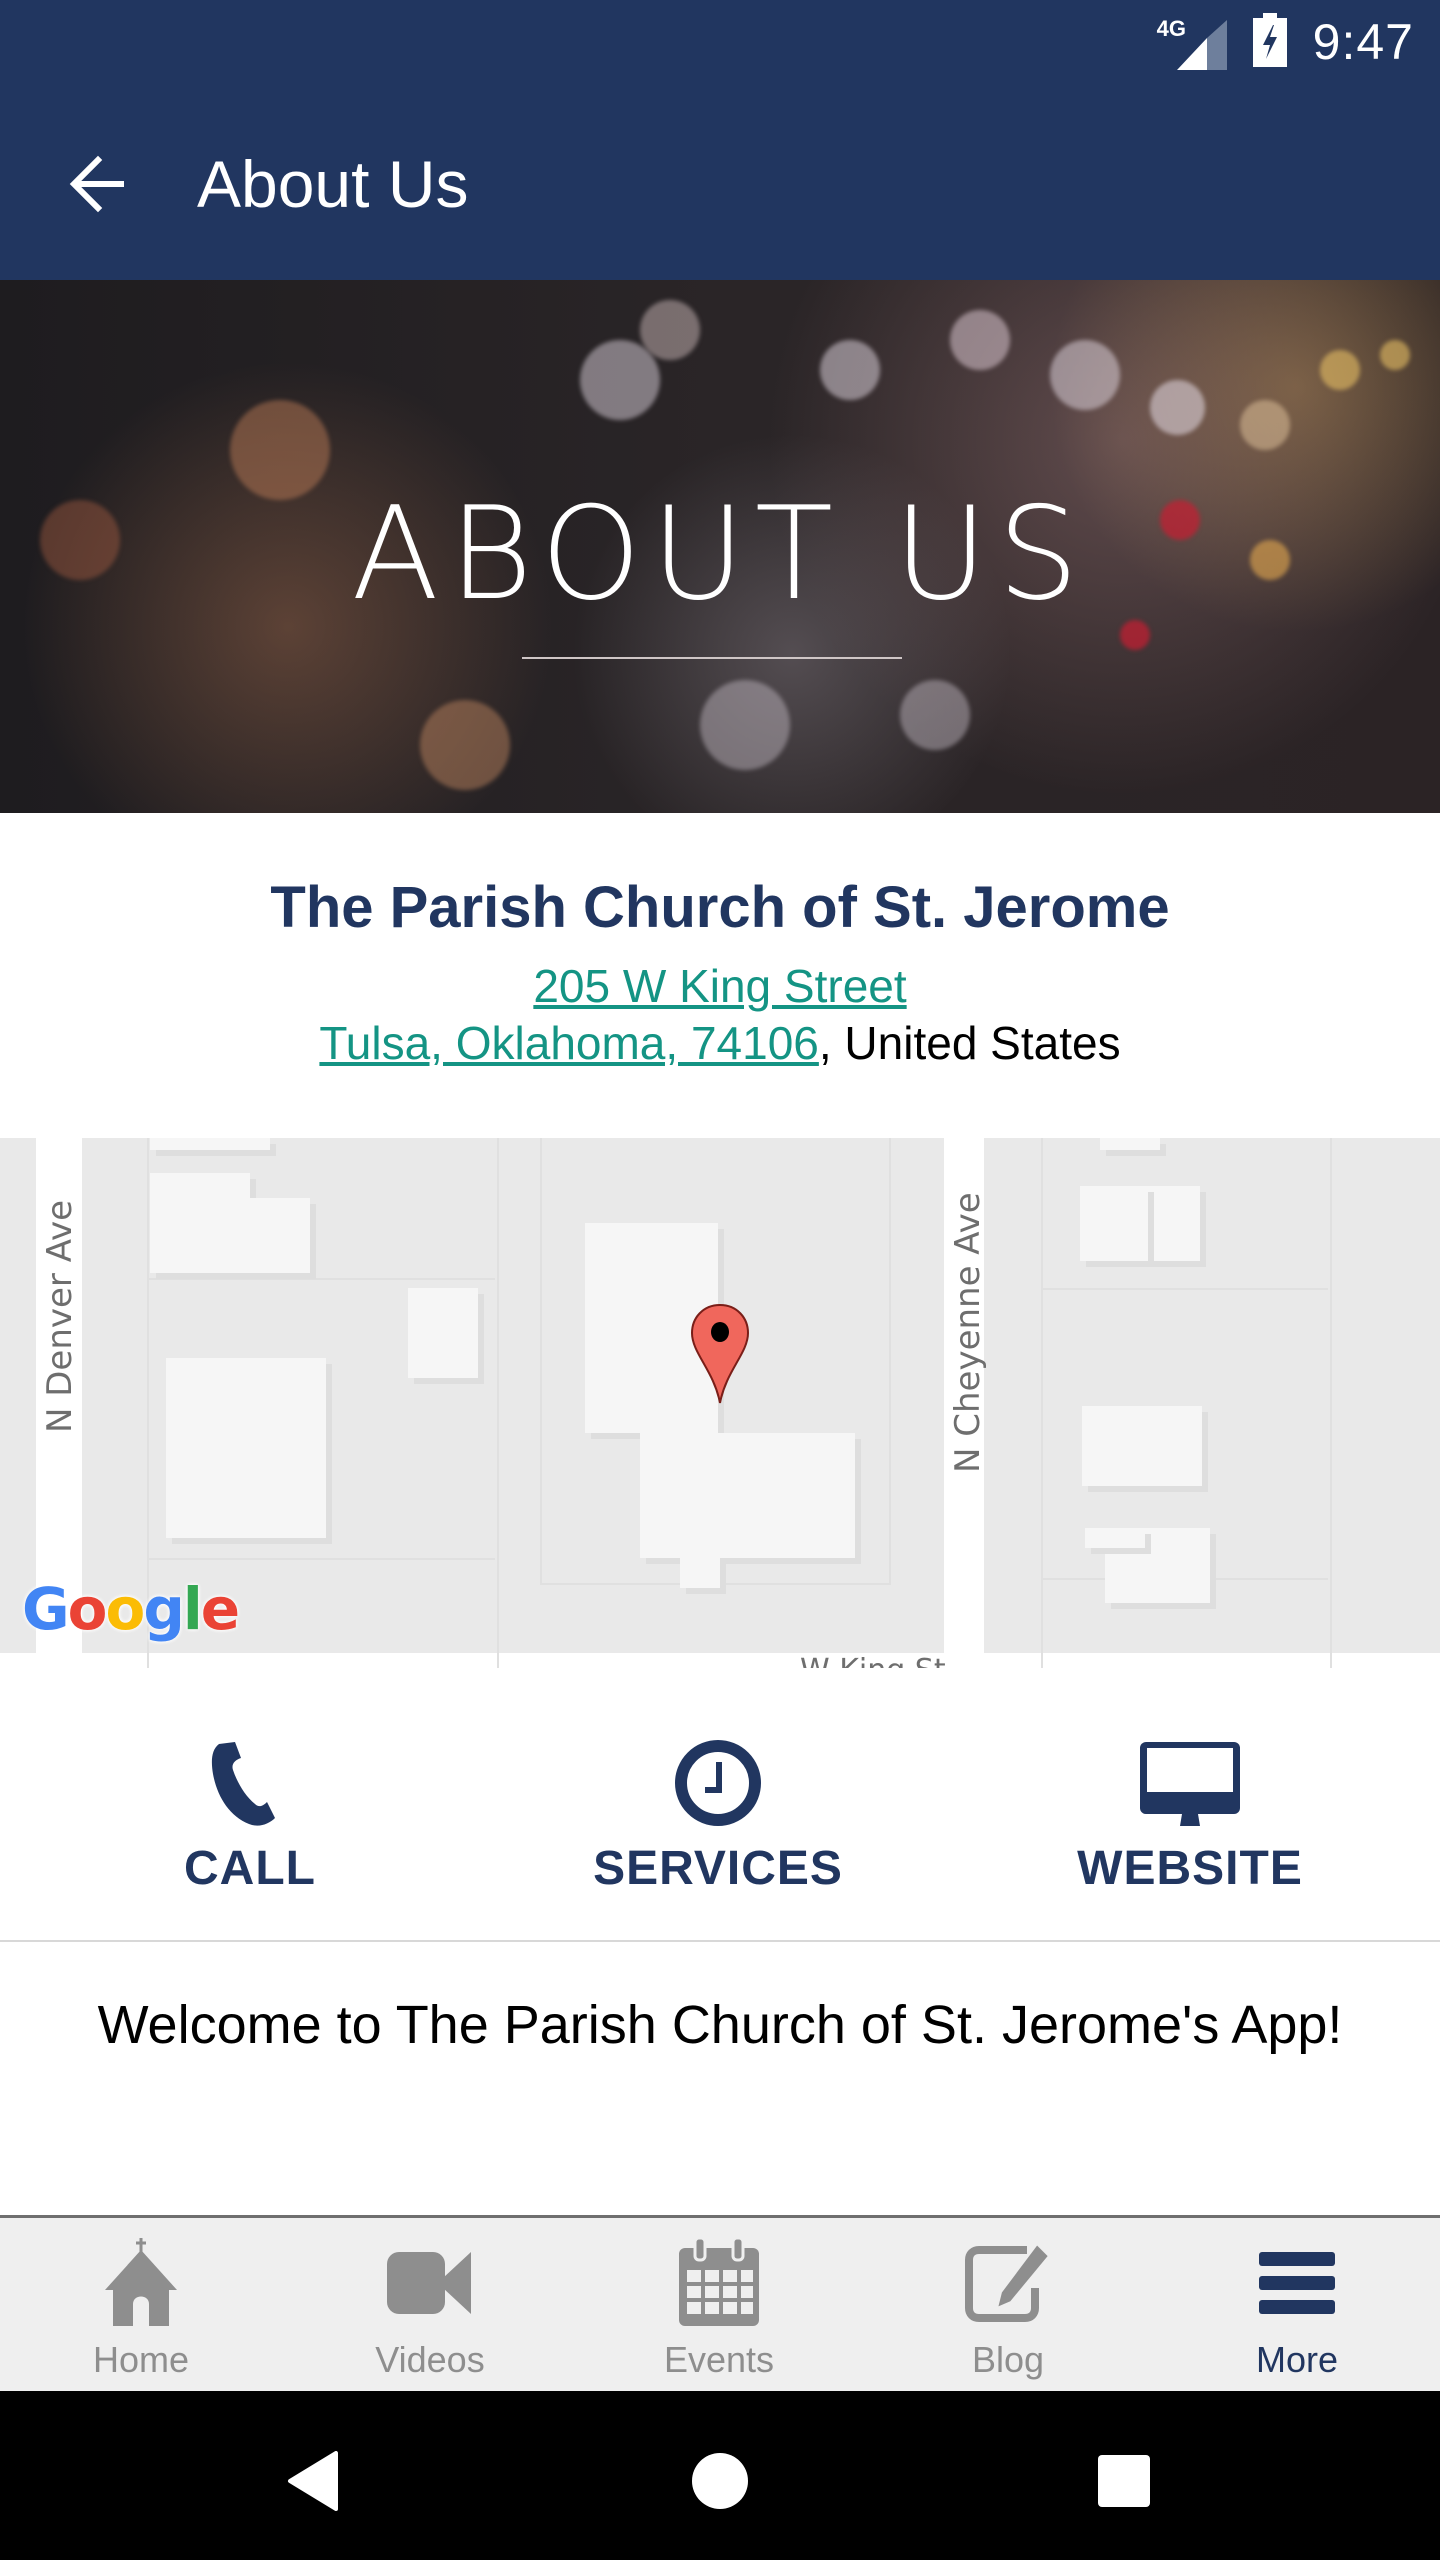 This screenshot has width=1440, height=2560. Describe the element at coordinates (60, 1316) in the screenshot. I see `street-label-denver: N Denver Ave` at that location.